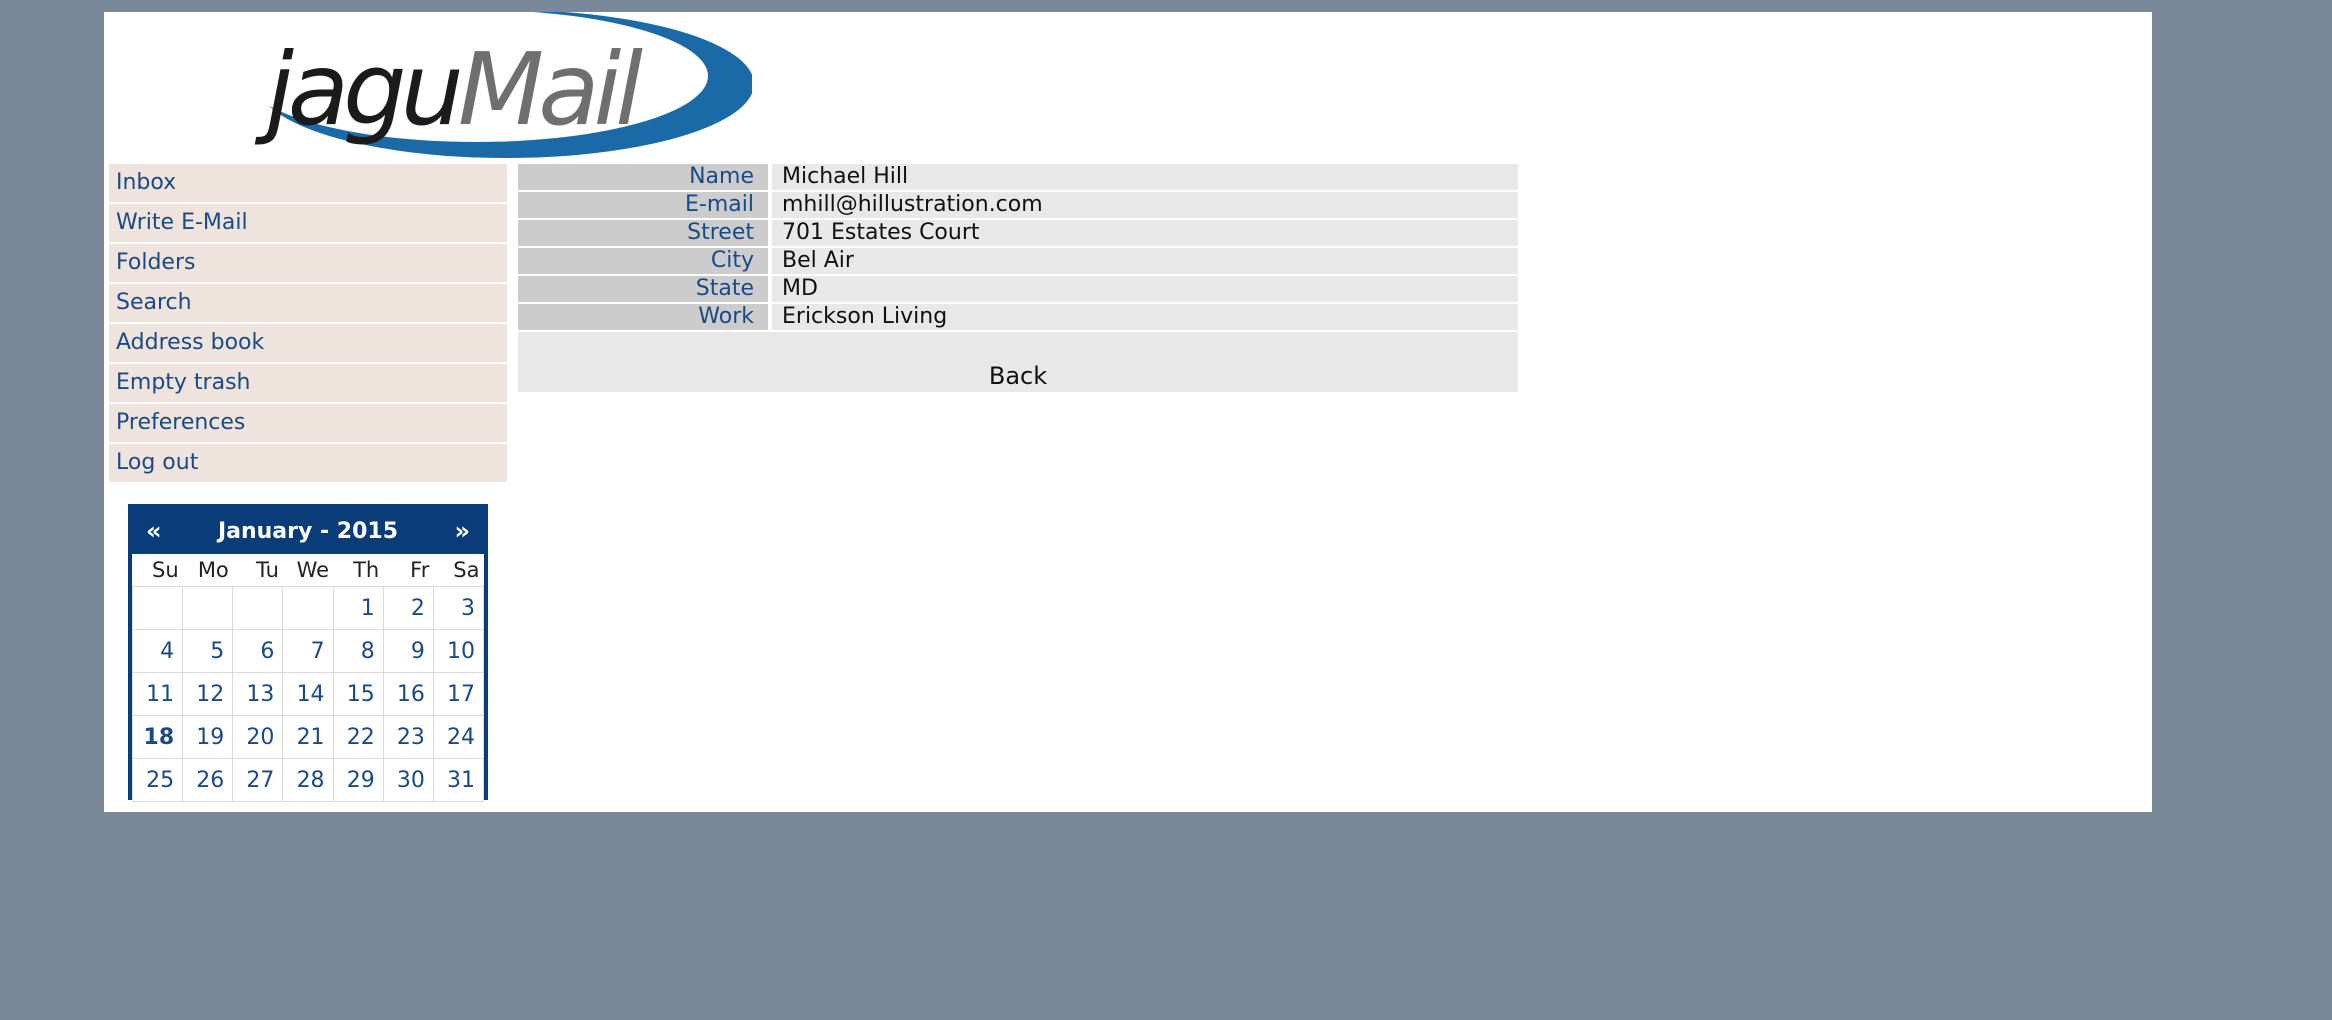  What do you see at coordinates (358, 737) in the screenshot?
I see `calendar-day: 22` at bounding box center [358, 737].